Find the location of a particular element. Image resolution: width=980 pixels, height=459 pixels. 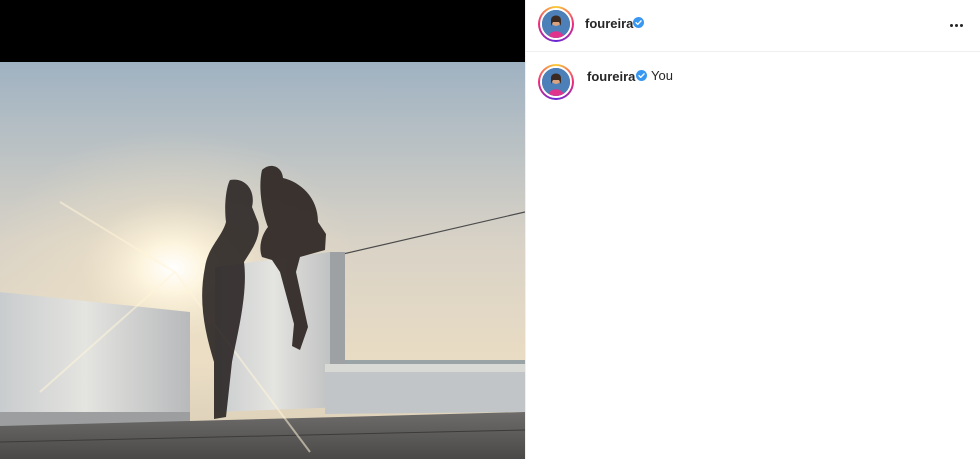

caption-username: foureira is located at coordinates (611, 76).